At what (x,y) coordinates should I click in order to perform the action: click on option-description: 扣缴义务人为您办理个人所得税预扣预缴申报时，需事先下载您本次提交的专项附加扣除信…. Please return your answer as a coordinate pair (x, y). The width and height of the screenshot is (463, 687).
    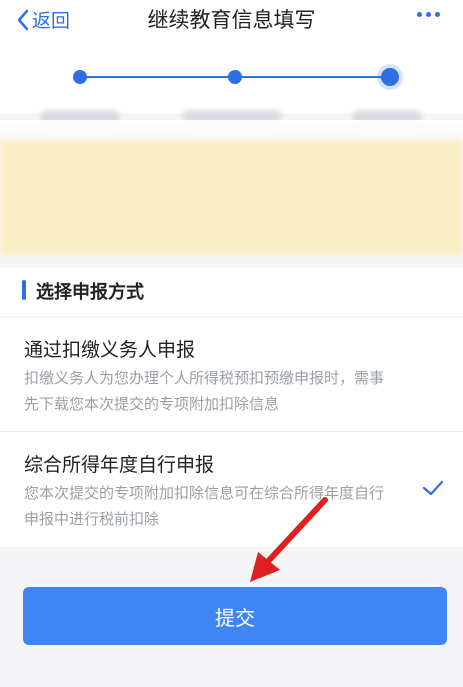
    Looking at the image, I should click on (204, 391).